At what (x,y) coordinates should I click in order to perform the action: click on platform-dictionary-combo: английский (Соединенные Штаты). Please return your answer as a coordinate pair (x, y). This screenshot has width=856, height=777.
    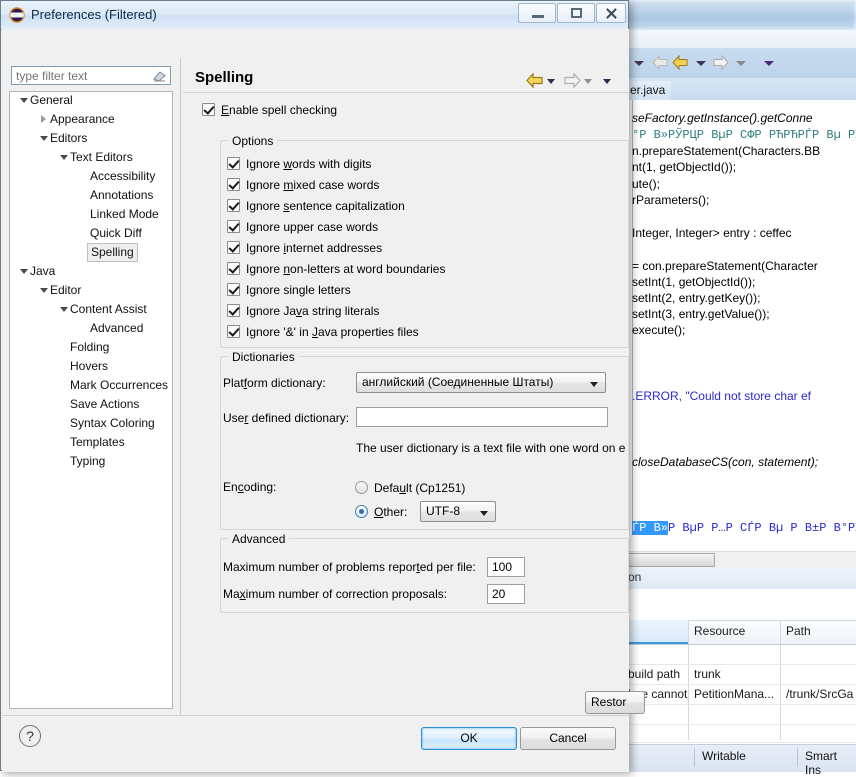
    Looking at the image, I should click on (481, 382).